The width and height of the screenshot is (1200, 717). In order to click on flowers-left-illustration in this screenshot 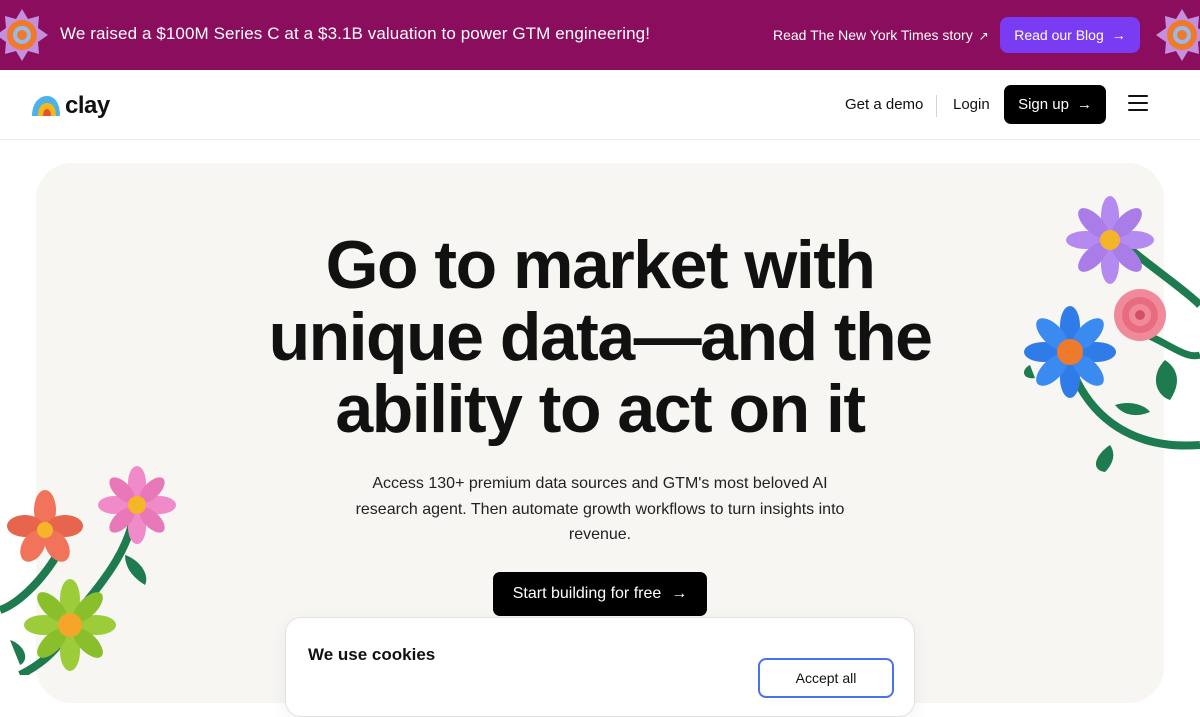, I will do `click(88, 570)`.